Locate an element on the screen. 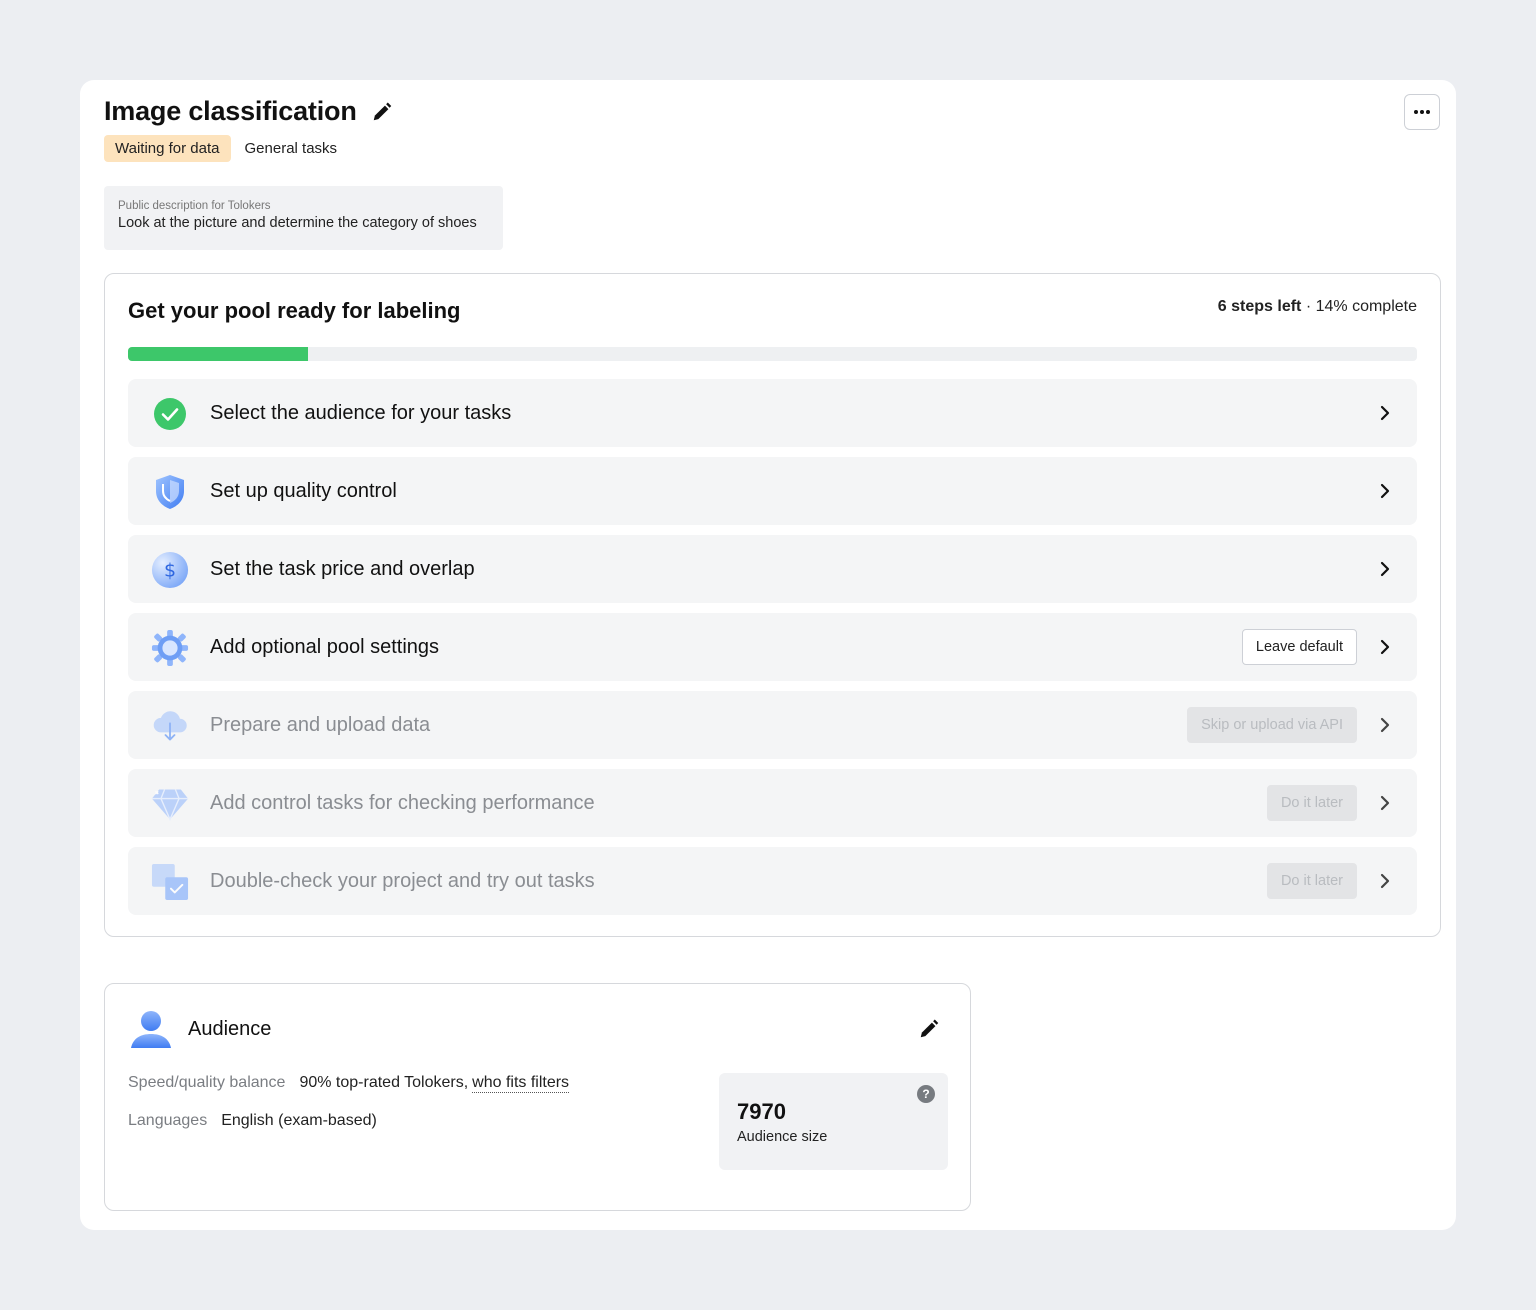 The image size is (1536, 1310). ellipsis-icon is located at coordinates (1422, 112).